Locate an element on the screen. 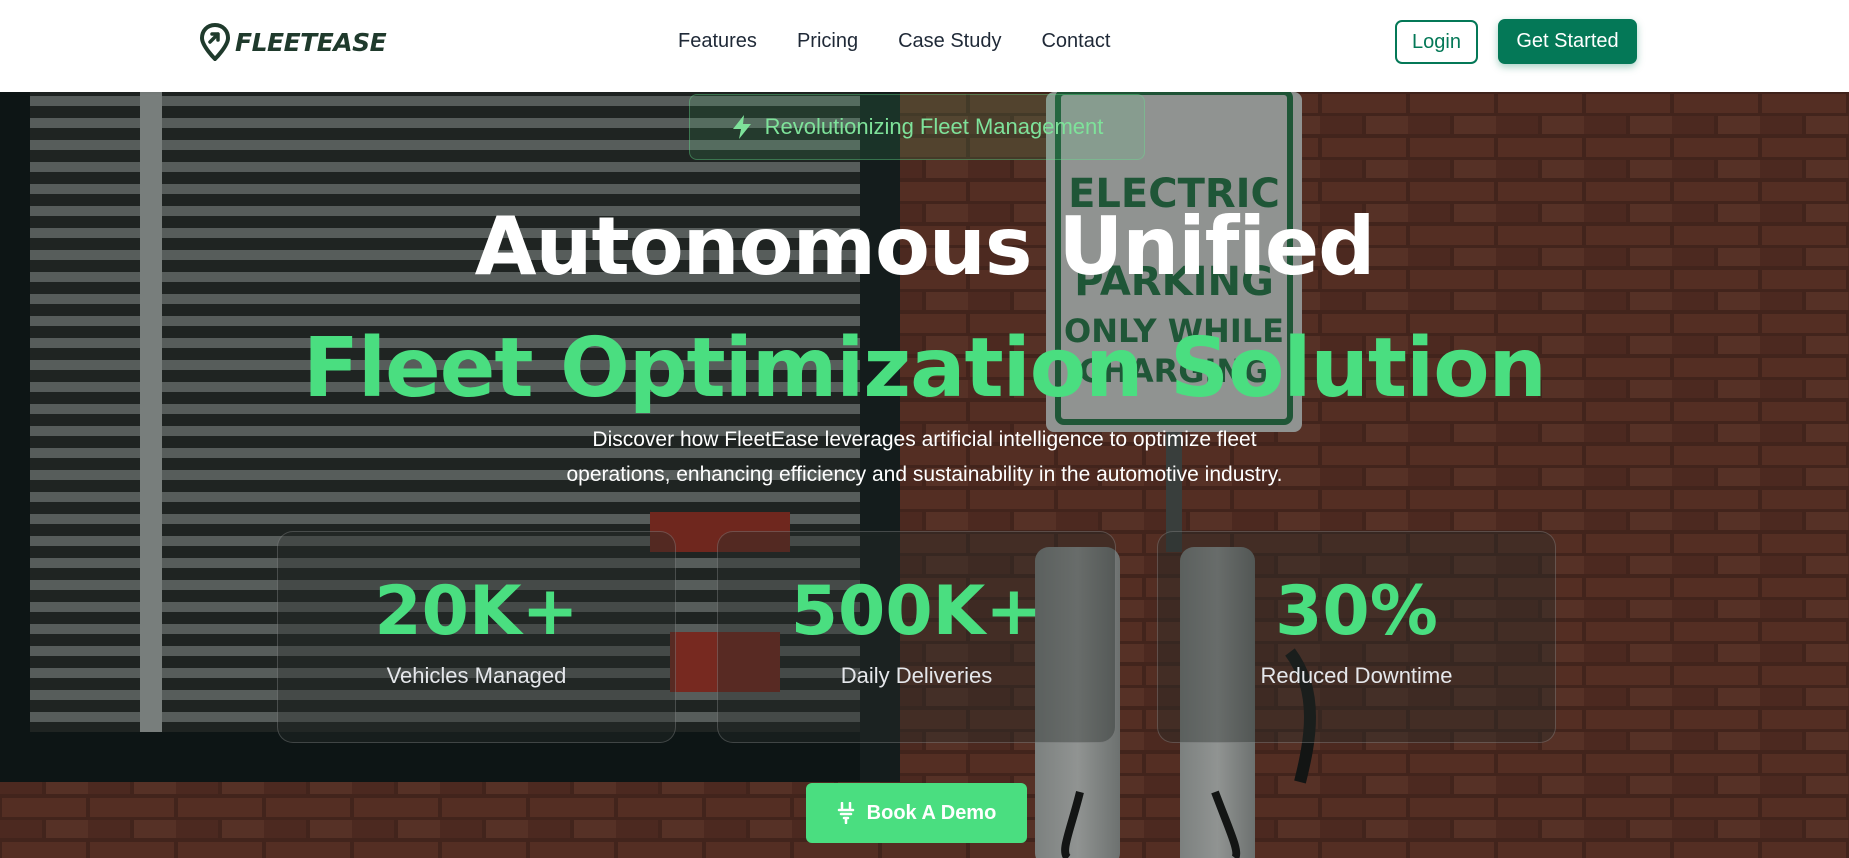 This screenshot has height=858, width=1849. nav-link-pricing: Pricing is located at coordinates (827, 41).